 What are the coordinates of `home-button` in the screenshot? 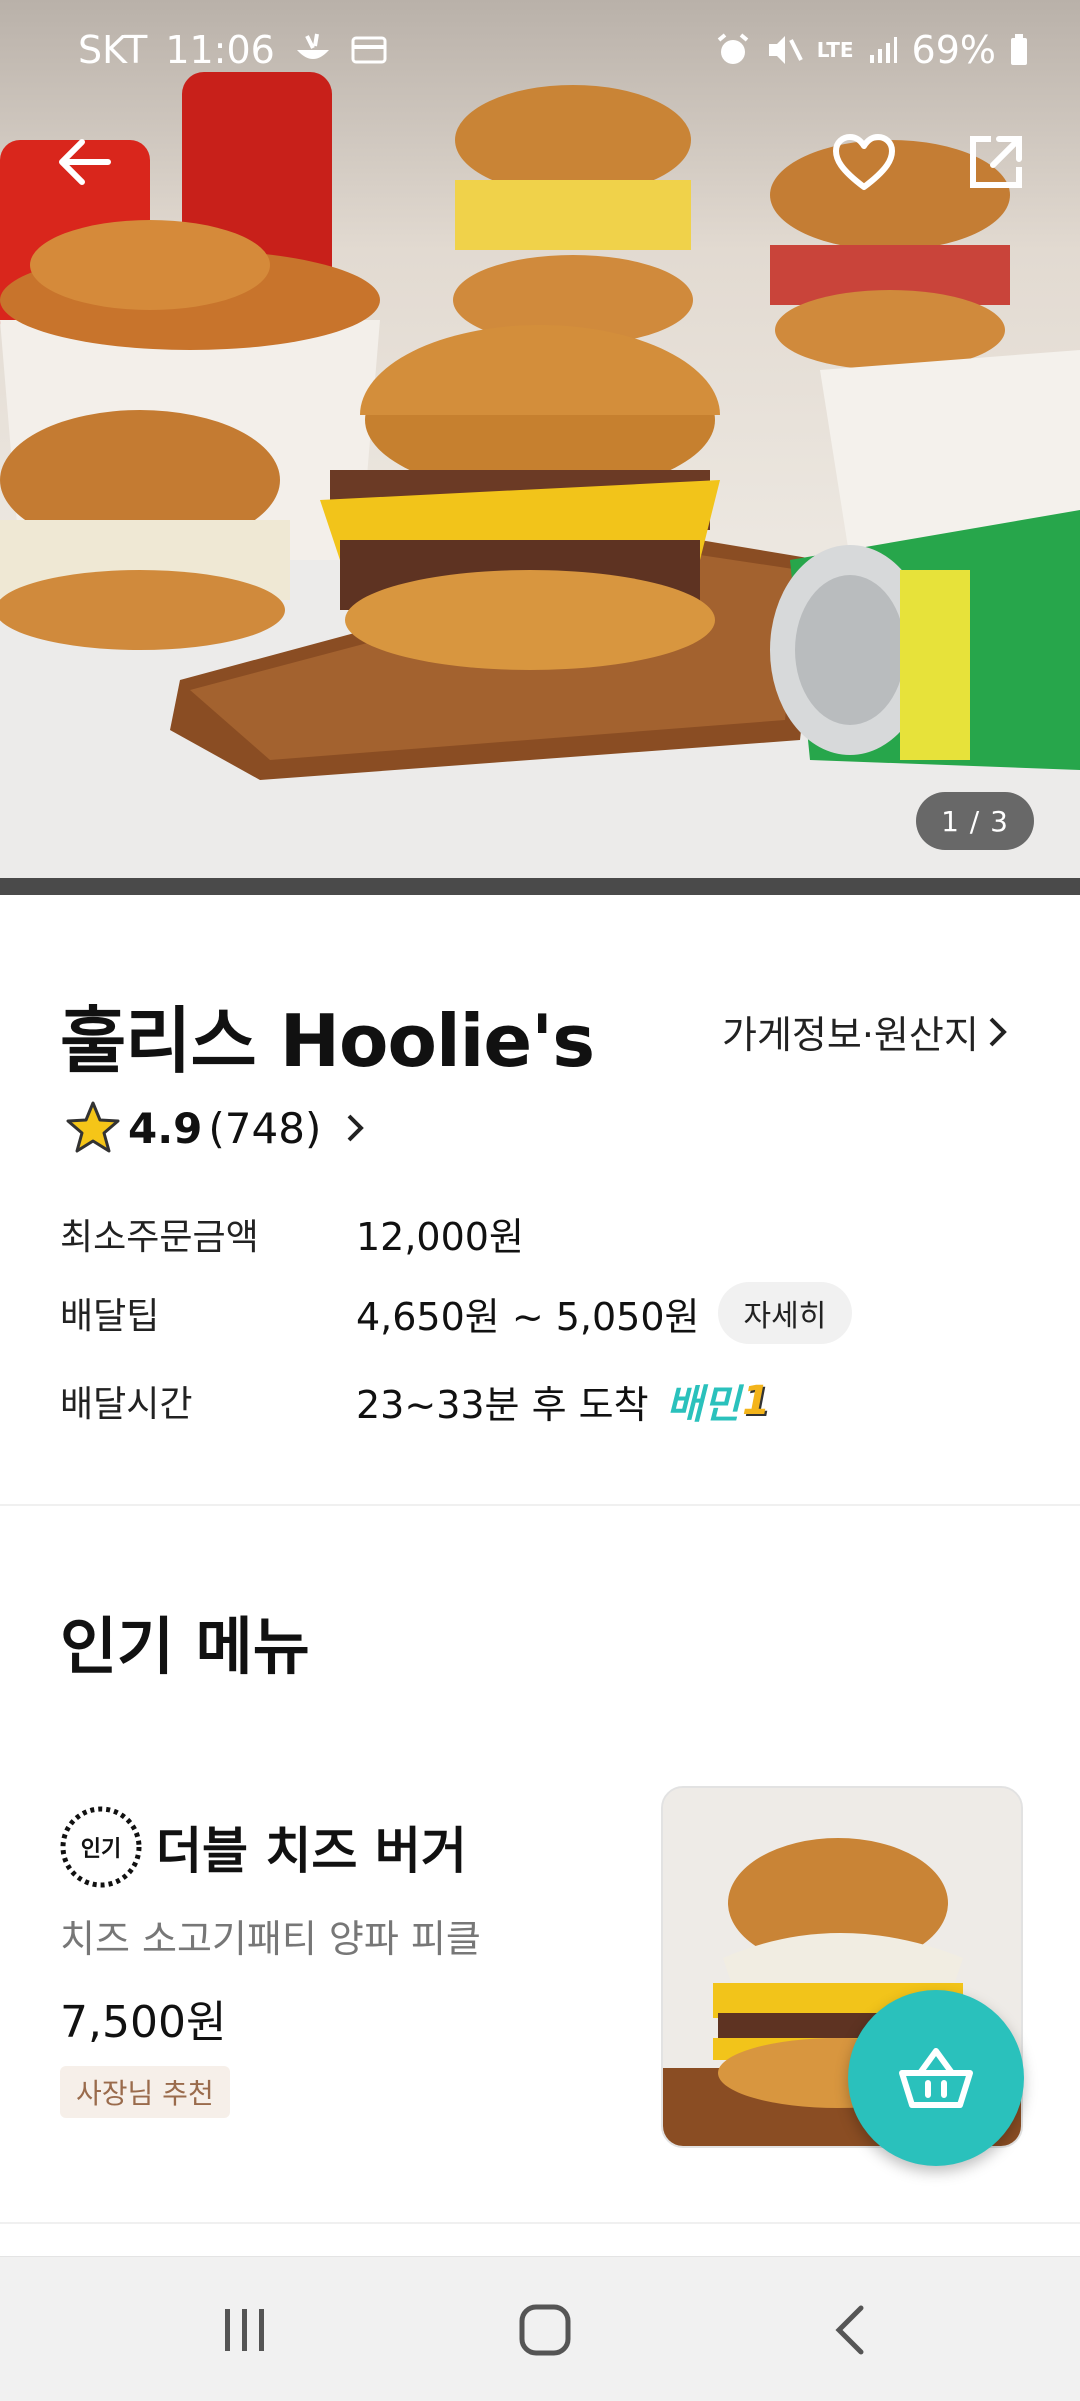 It's located at (545, 2330).